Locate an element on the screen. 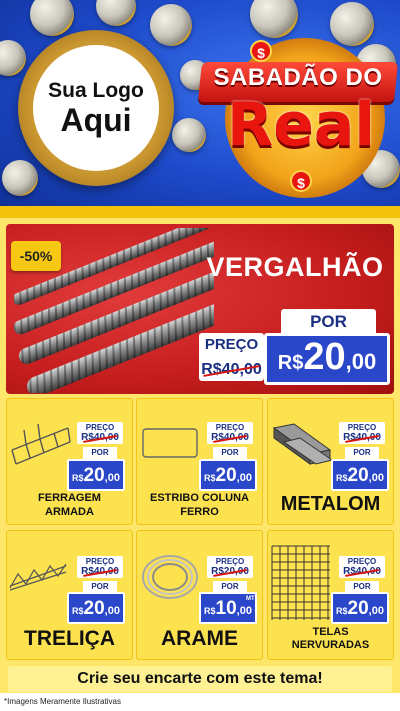 This screenshot has width=400, height=711. divider-stripe is located at coordinates (200, 212).